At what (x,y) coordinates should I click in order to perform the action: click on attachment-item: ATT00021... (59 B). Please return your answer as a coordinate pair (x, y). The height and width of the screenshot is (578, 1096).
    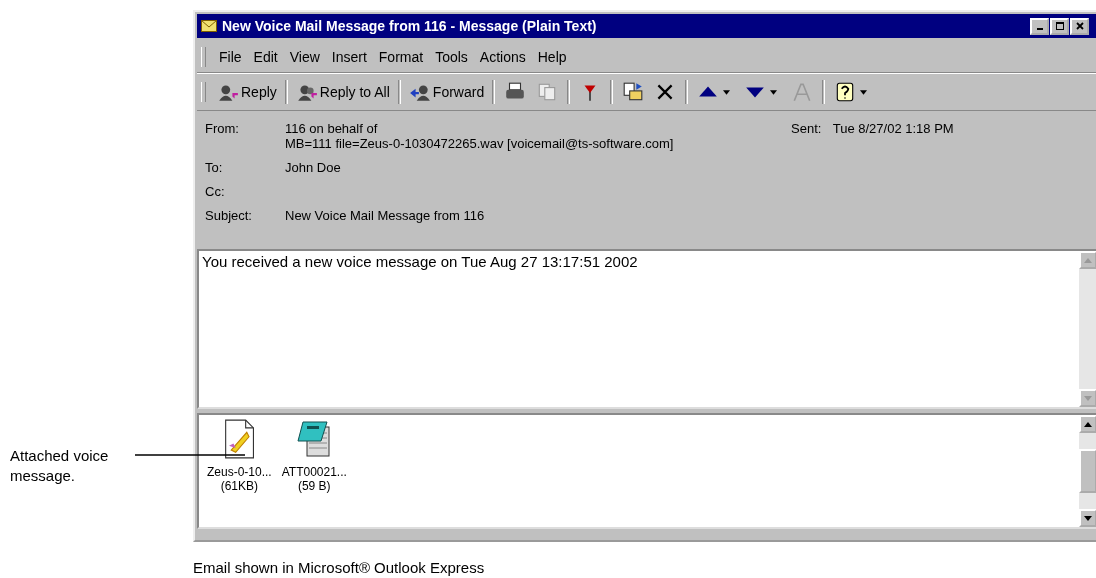
    Looking at the image, I should click on (314, 471).